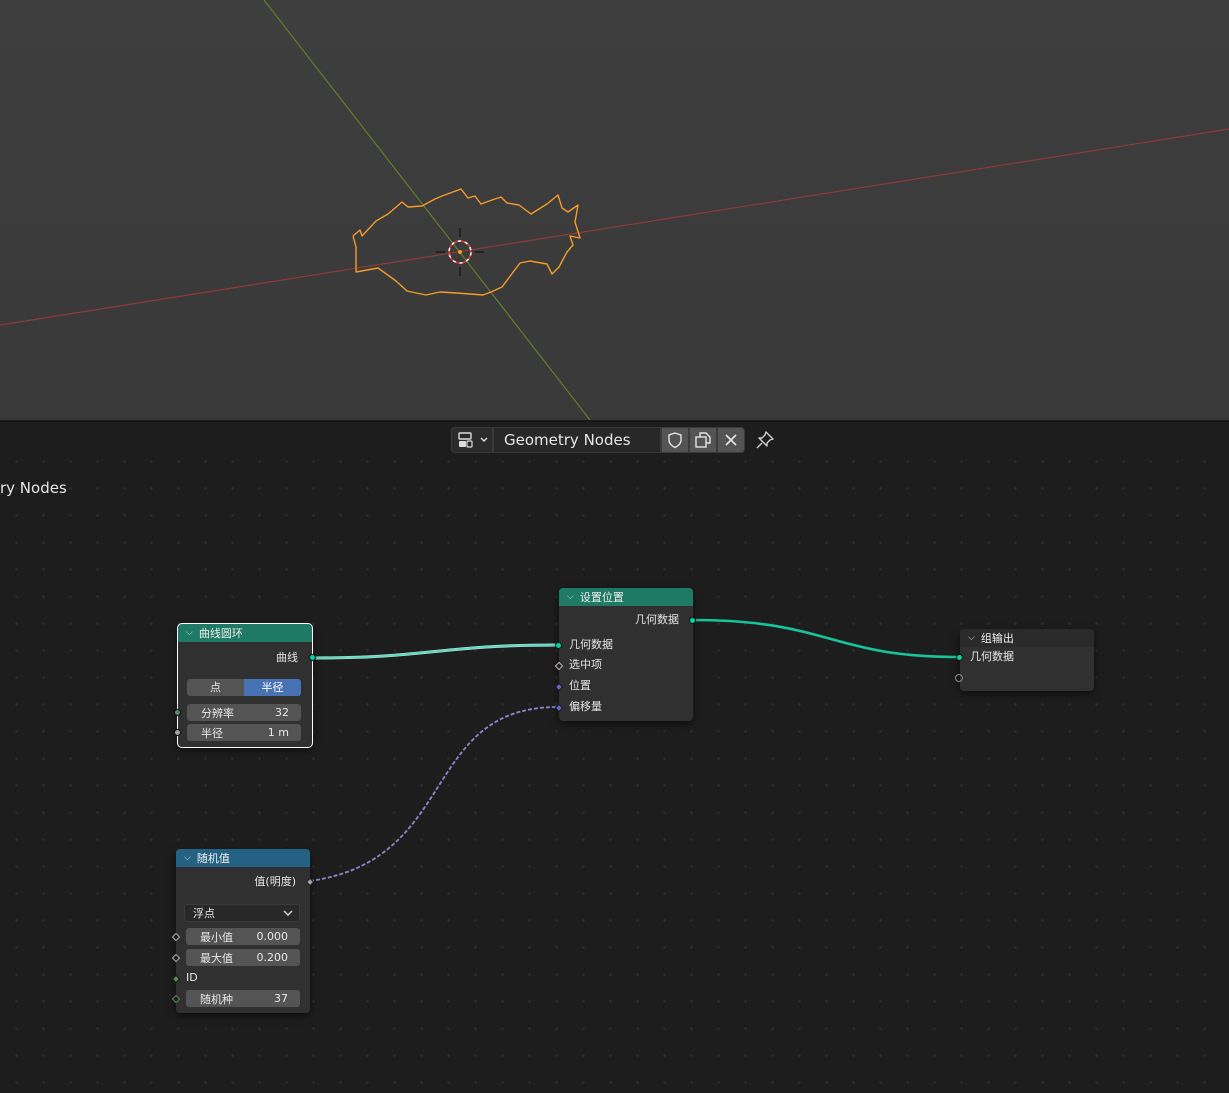 The height and width of the screenshot is (1093, 1229). I want to click on mode-toggle: 点 半径, so click(244, 687).